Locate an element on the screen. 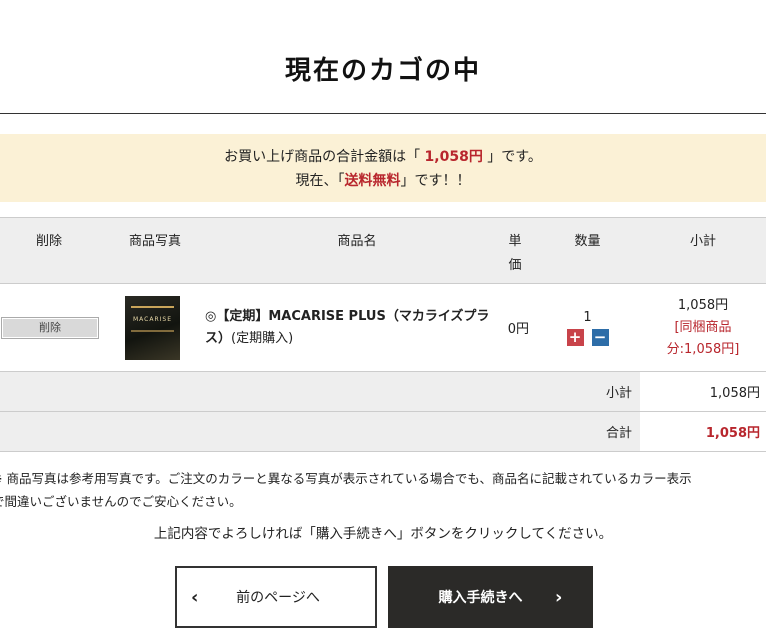  total-label: 合計 is located at coordinates (320, 431).